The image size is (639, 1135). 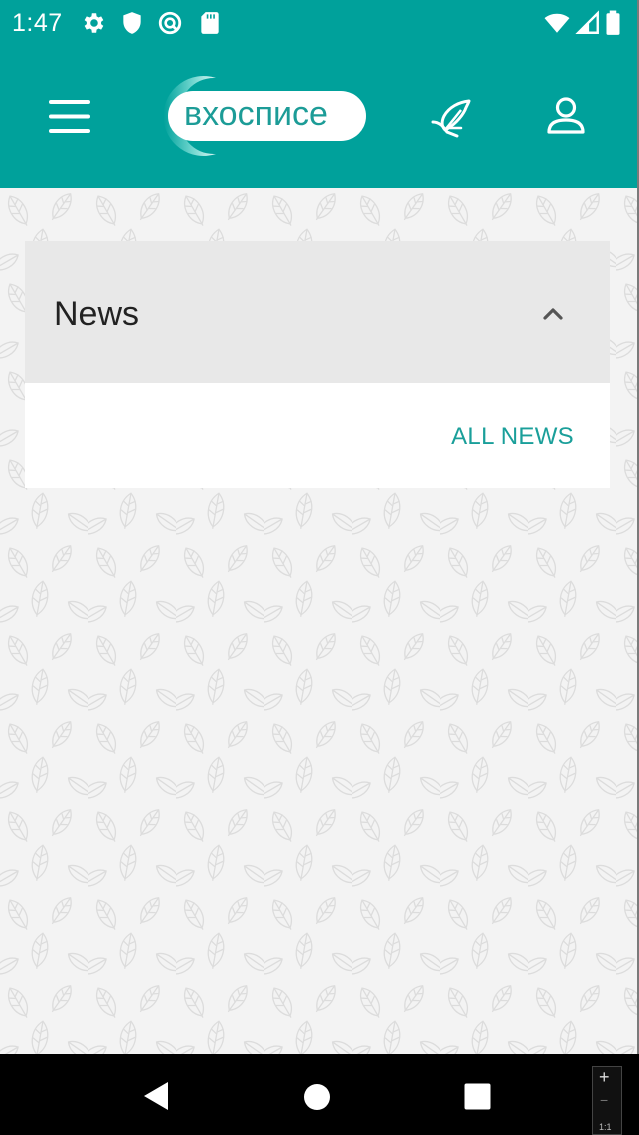 What do you see at coordinates (604, 1077) in the screenshot?
I see `zoom-in-button: +` at bounding box center [604, 1077].